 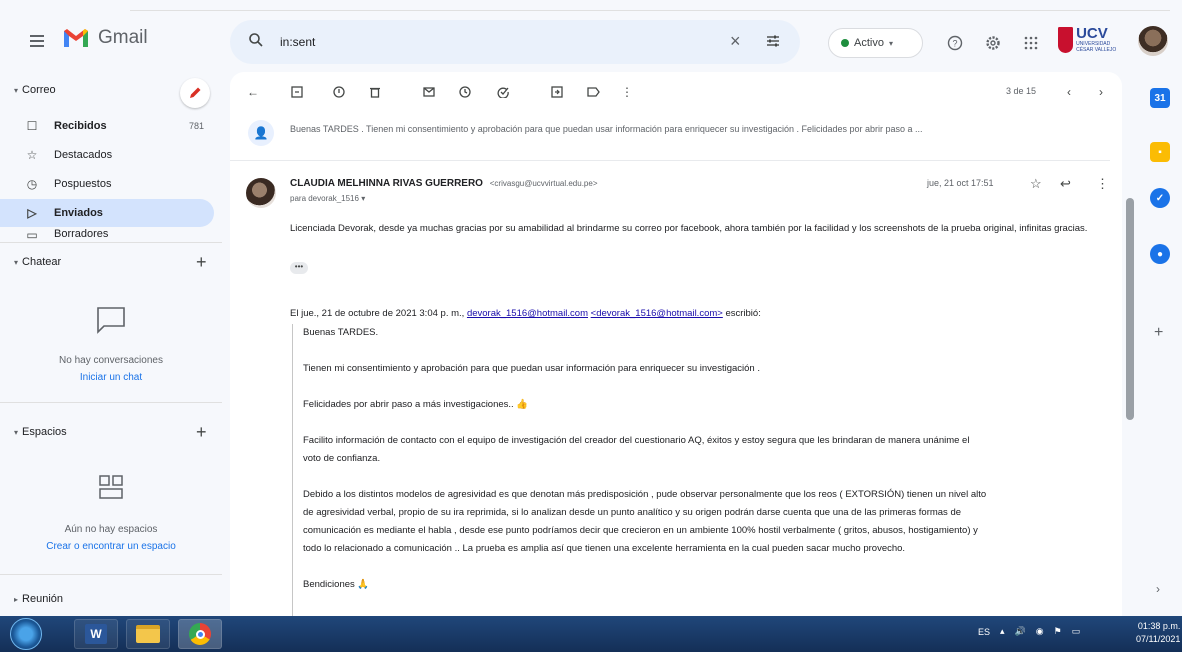 What do you see at coordinates (480, 42) in the screenshot?
I see `search-input` at bounding box center [480, 42].